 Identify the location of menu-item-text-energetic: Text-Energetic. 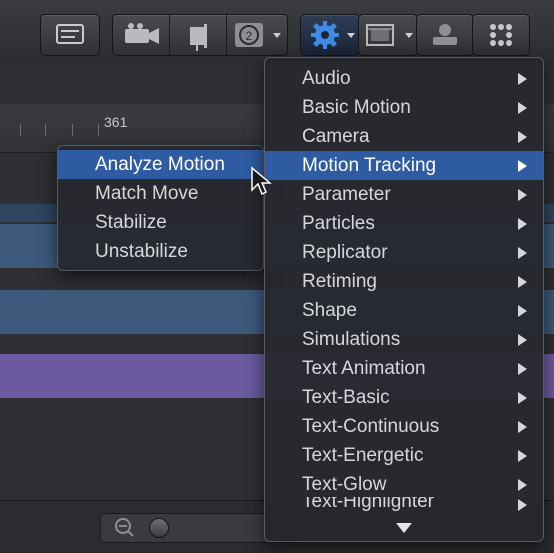
(404, 455).